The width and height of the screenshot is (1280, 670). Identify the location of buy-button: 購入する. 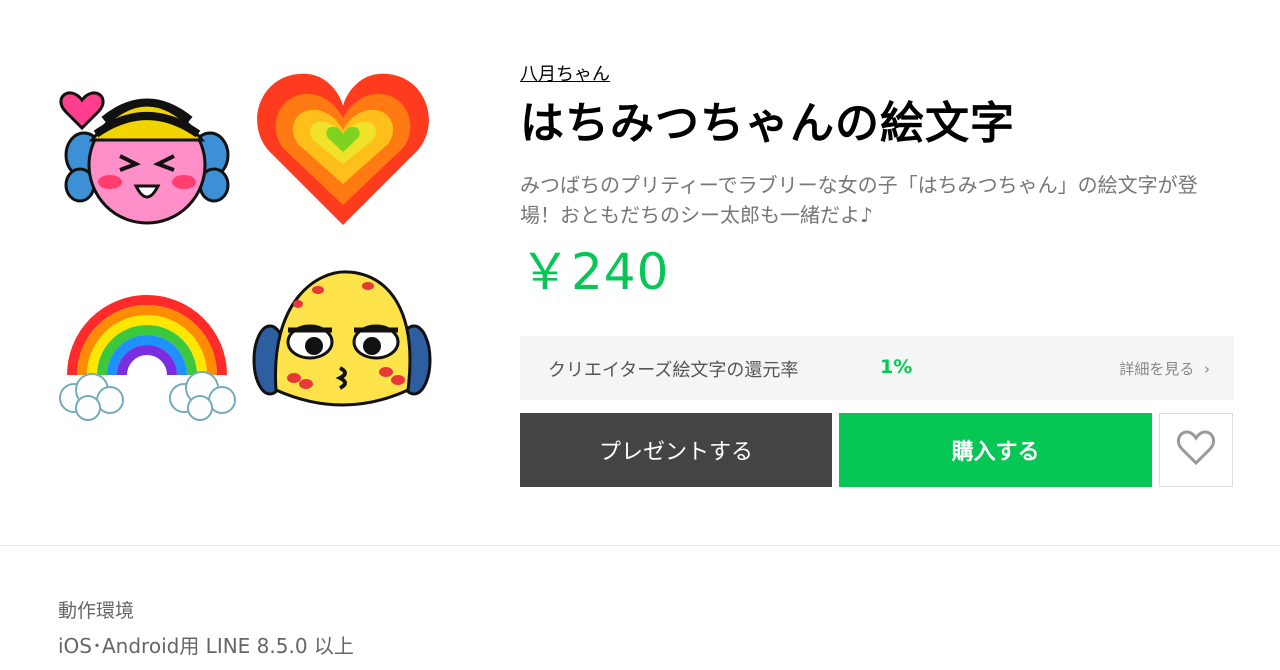
(995, 450).